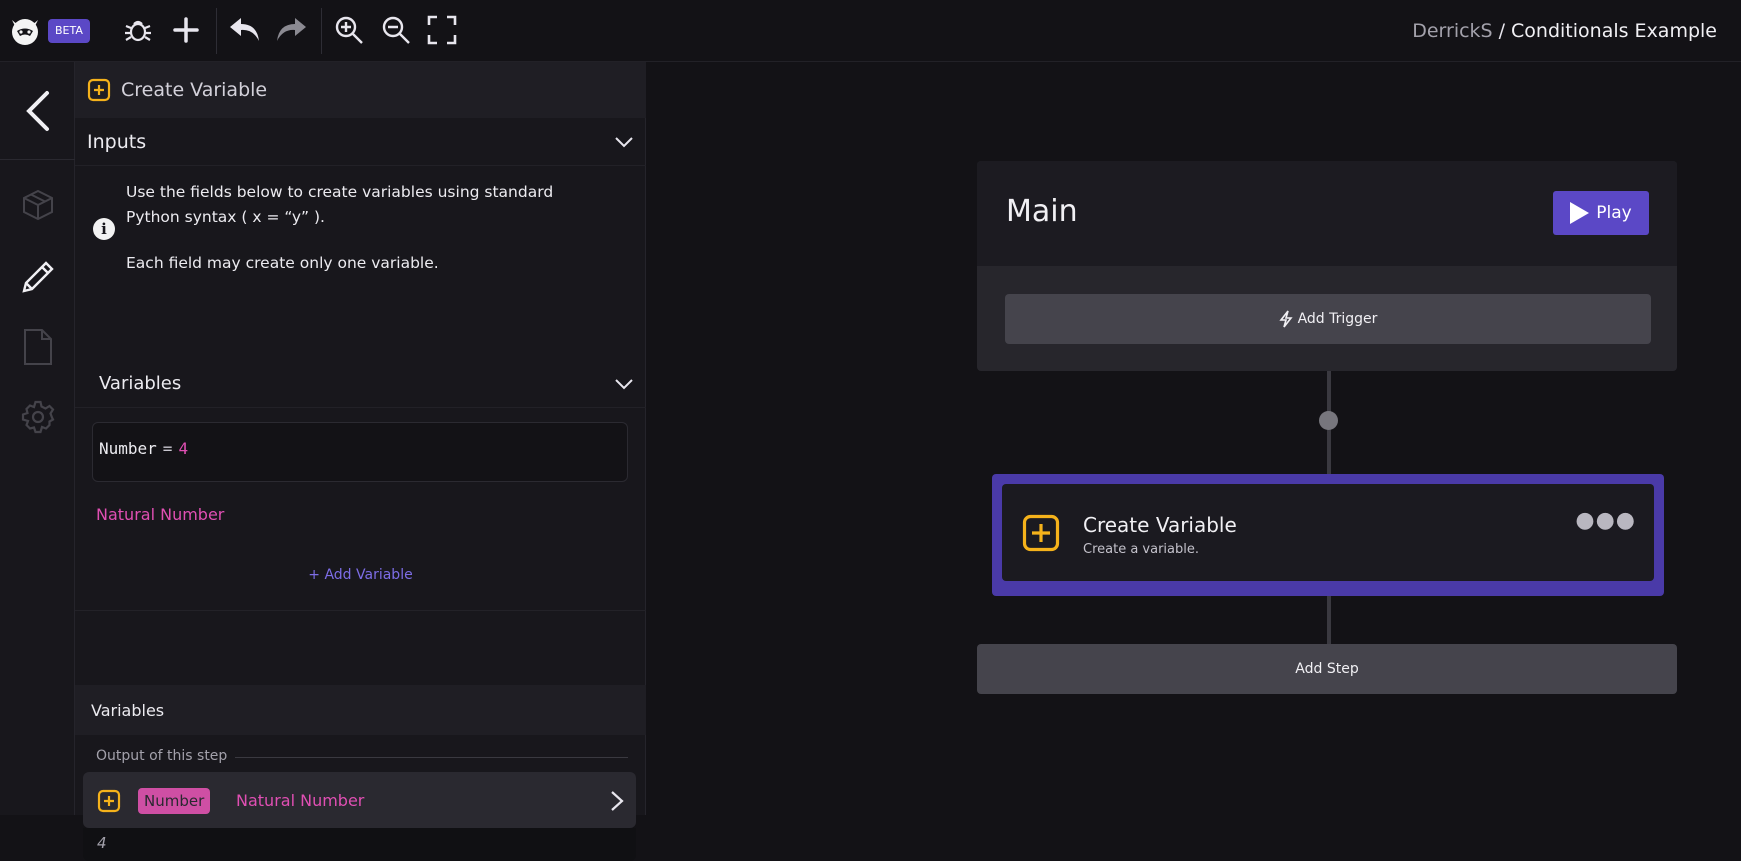 This screenshot has height=861, width=1741. What do you see at coordinates (37, 277) in the screenshot?
I see `pencil-icon` at bounding box center [37, 277].